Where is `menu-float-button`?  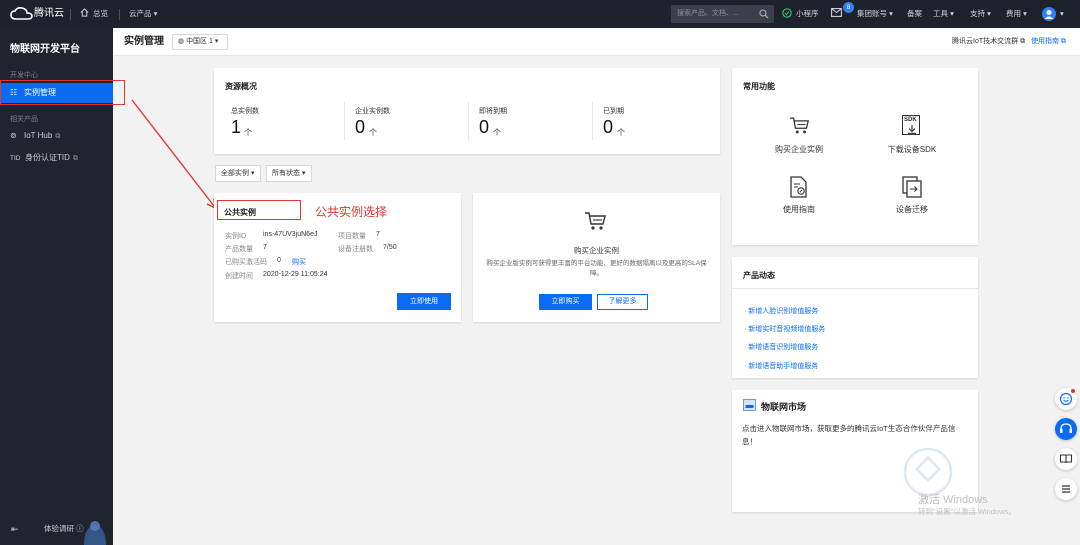 menu-float-button is located at coordinates (1066, 489).